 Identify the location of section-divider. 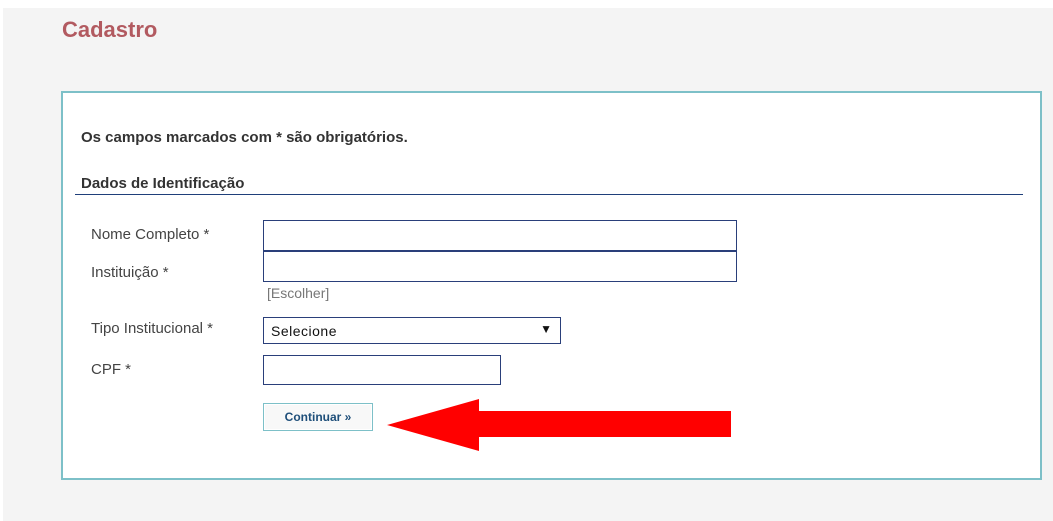
(549, 194).